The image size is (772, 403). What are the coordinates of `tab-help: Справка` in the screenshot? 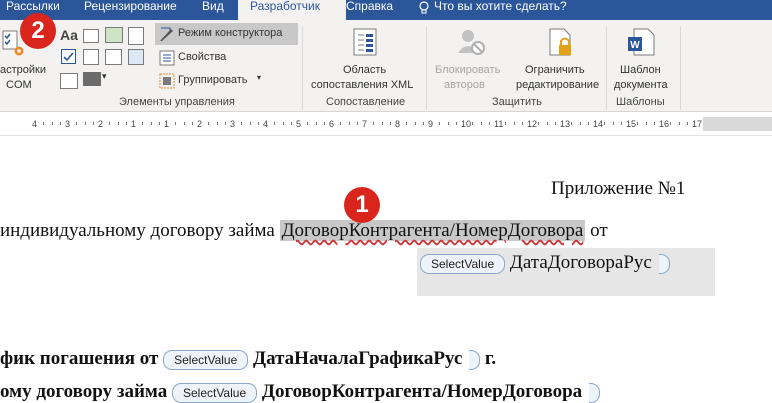 It's located at (376, 10).